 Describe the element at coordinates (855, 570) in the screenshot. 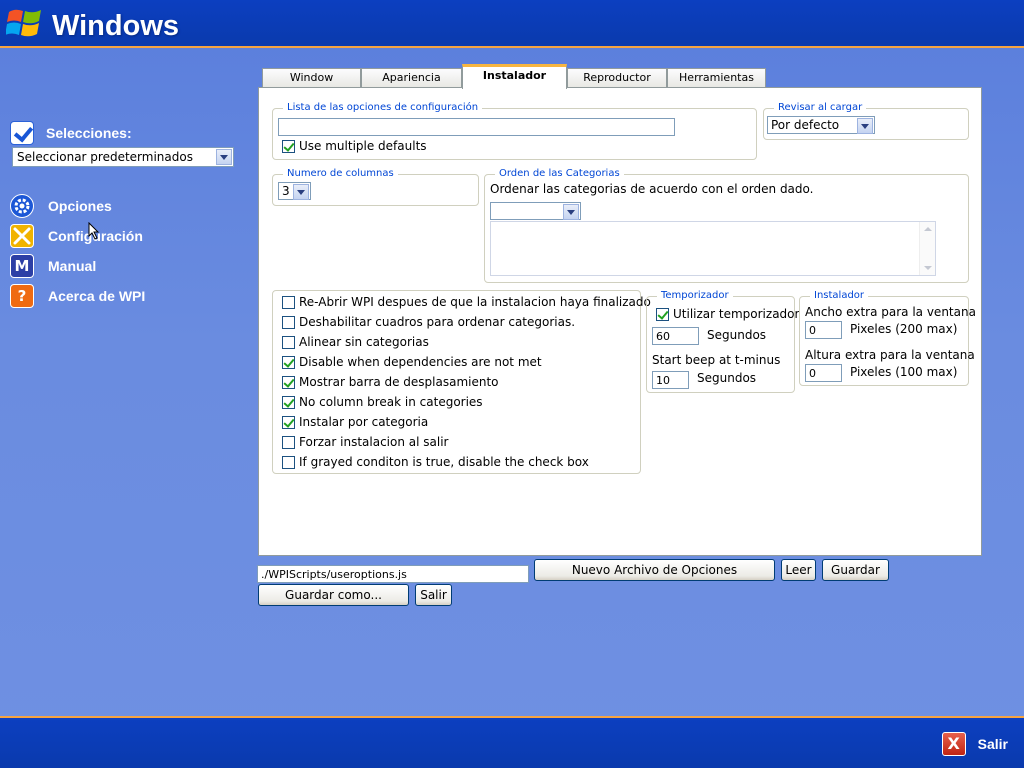

I see `guardar-button: Guardar` at that location.